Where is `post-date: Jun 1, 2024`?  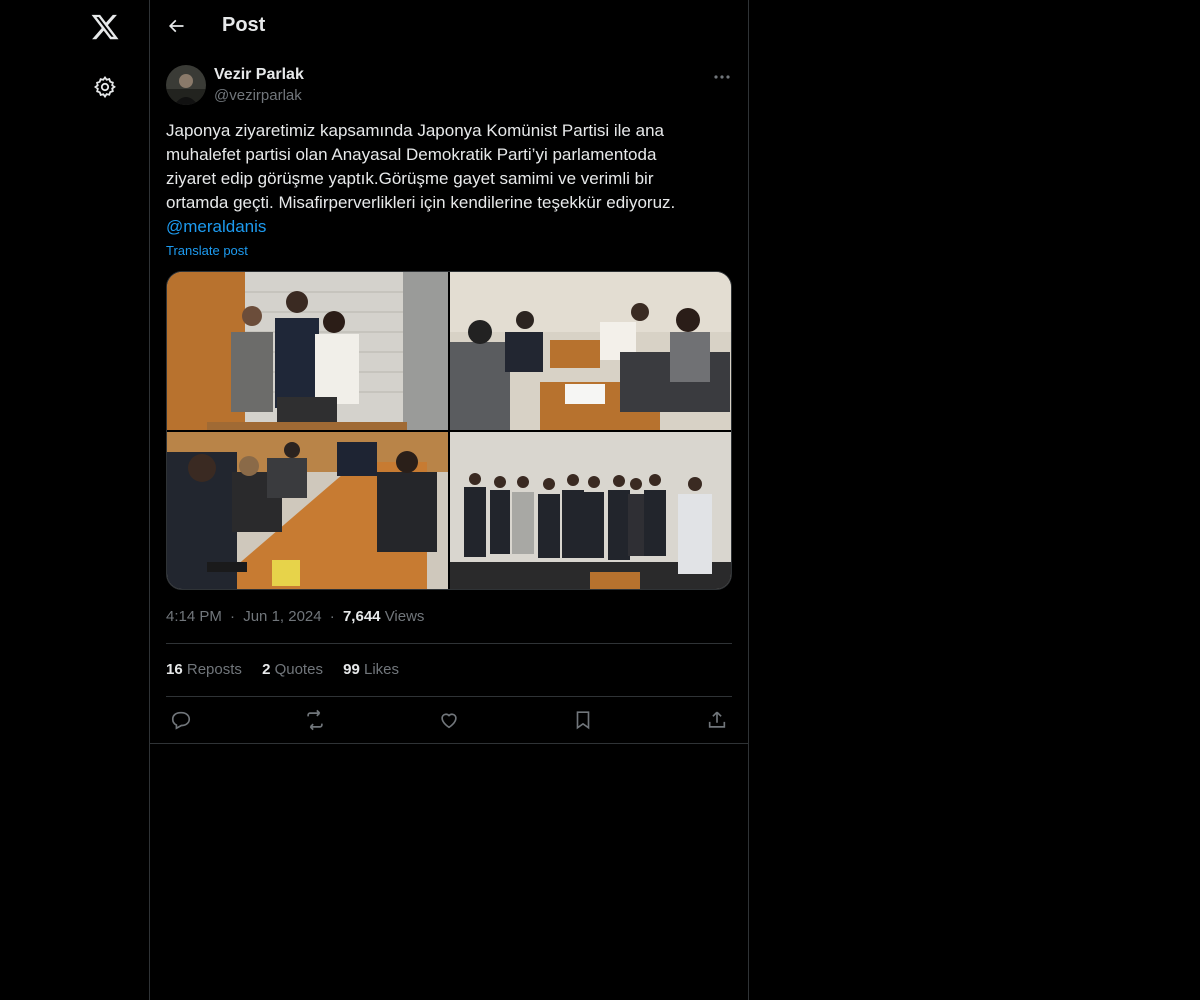 post-date: Jun 1, 2024 is located at coordinates (282, 616).